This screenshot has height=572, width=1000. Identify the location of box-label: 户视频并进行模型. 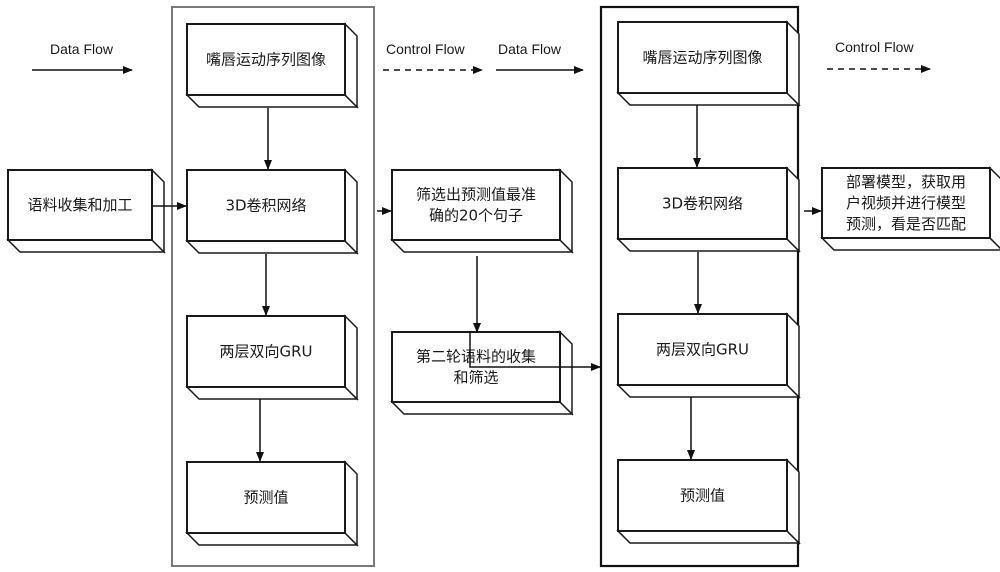
(906, 203).